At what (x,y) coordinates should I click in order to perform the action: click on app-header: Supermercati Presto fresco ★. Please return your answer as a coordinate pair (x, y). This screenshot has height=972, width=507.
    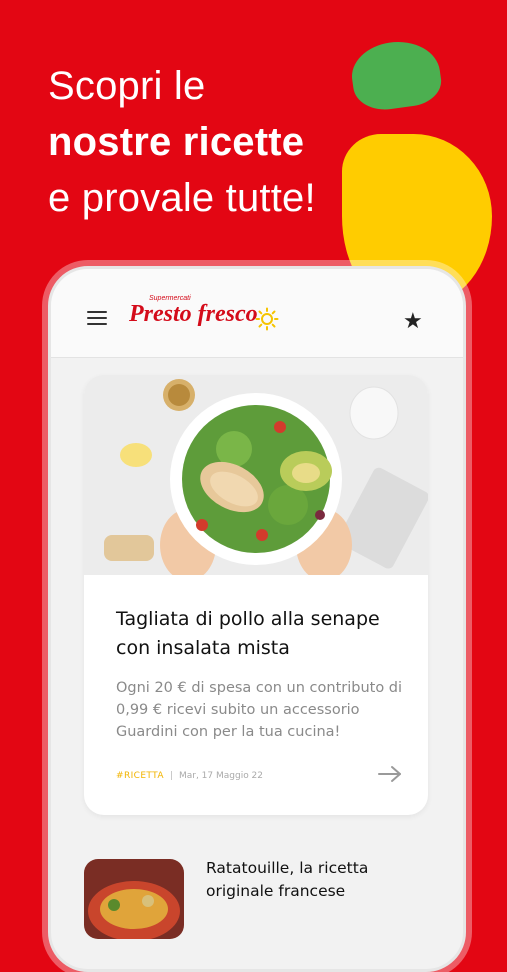
    Looking at the image, I should click on (257, 313).